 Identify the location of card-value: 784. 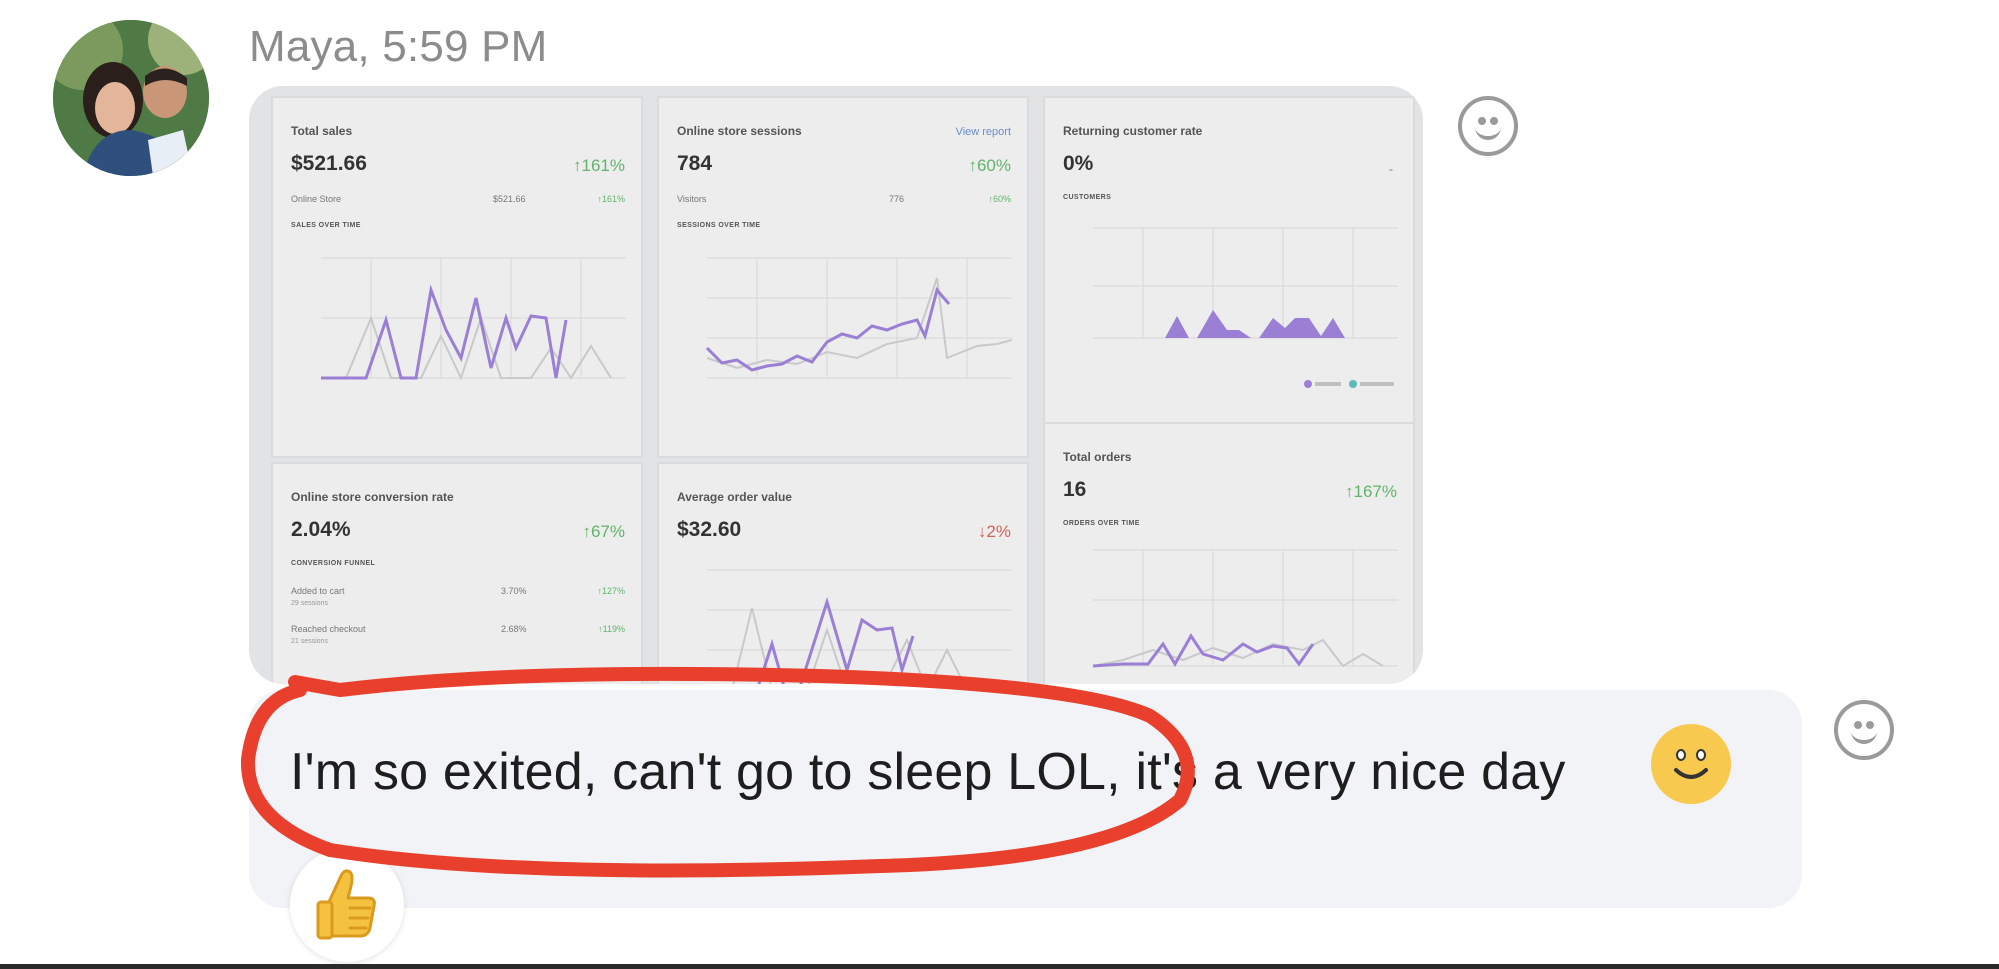
(695, 163).